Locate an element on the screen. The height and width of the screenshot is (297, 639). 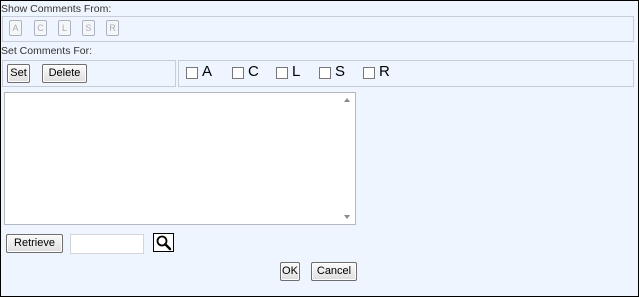
filter-button-c: C is located at coordinates (40, 28).